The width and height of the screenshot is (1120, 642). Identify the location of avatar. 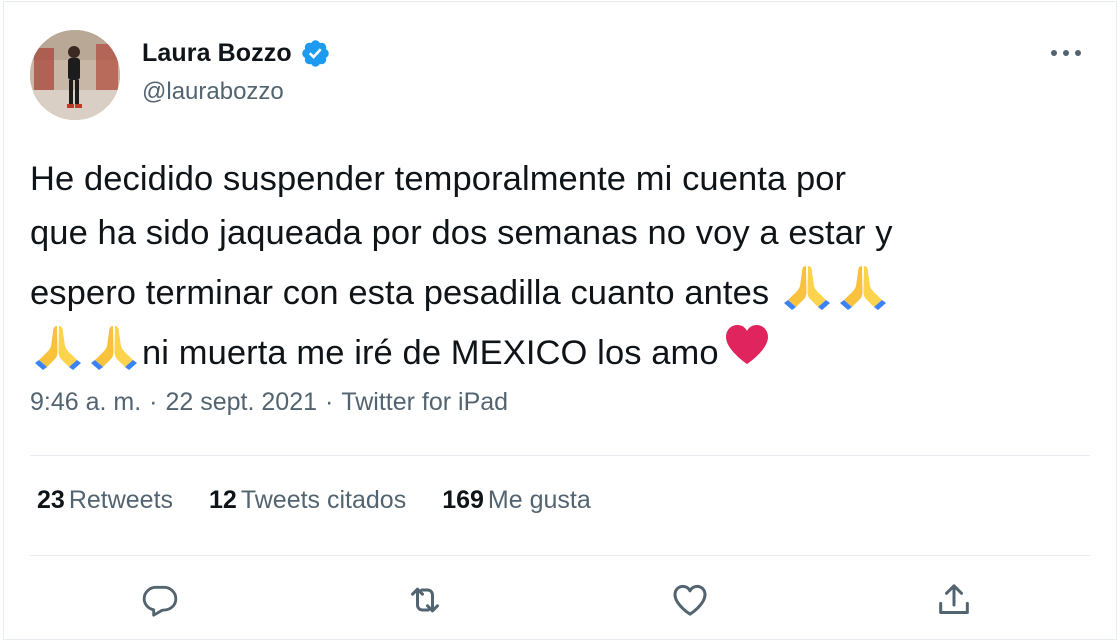
(75, 75).